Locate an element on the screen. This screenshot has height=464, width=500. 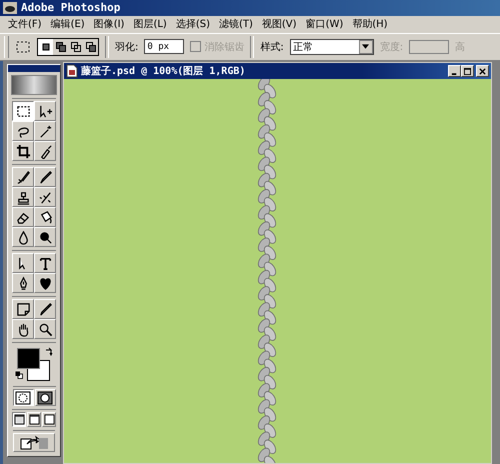
zoom-tool-button is located at coordinates (45, 329).